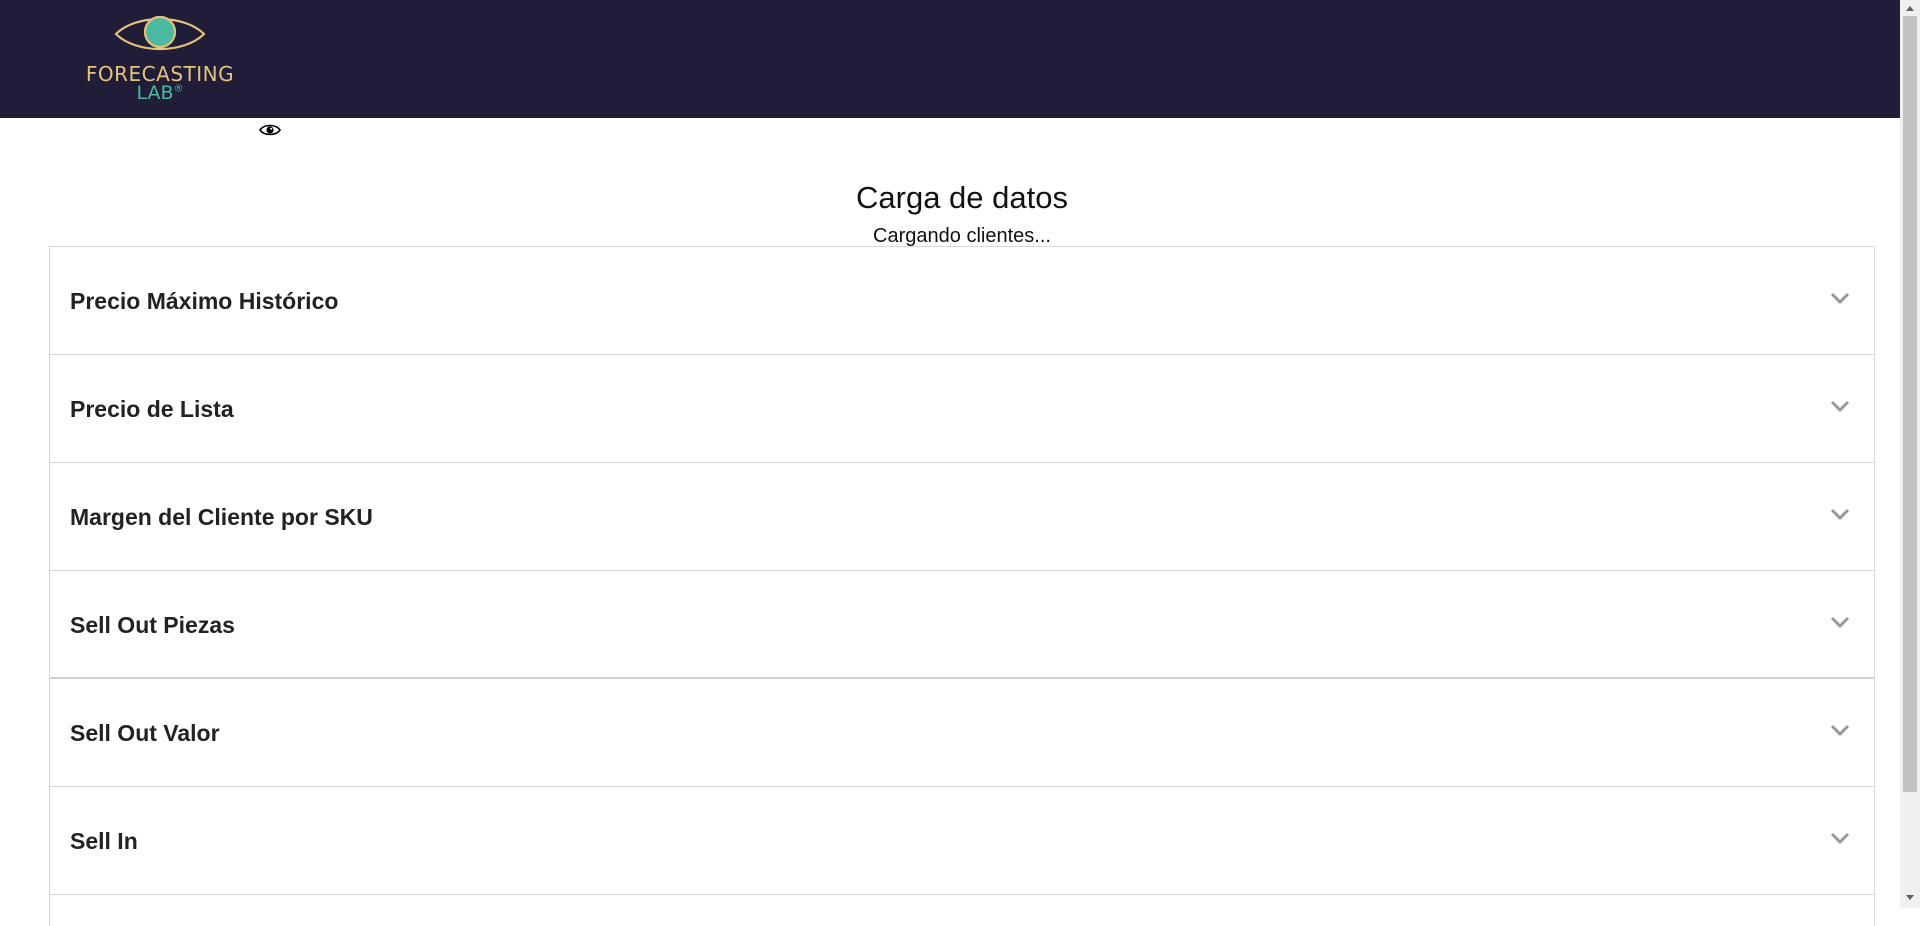 This screenshot has width=1920, height=926. What do you see at coordinates (962, 517) in the screenshot?
I see `accordion-item-margen-cliente-sku: Margen del Cliente por SKU` at bounding box center [962, 517].